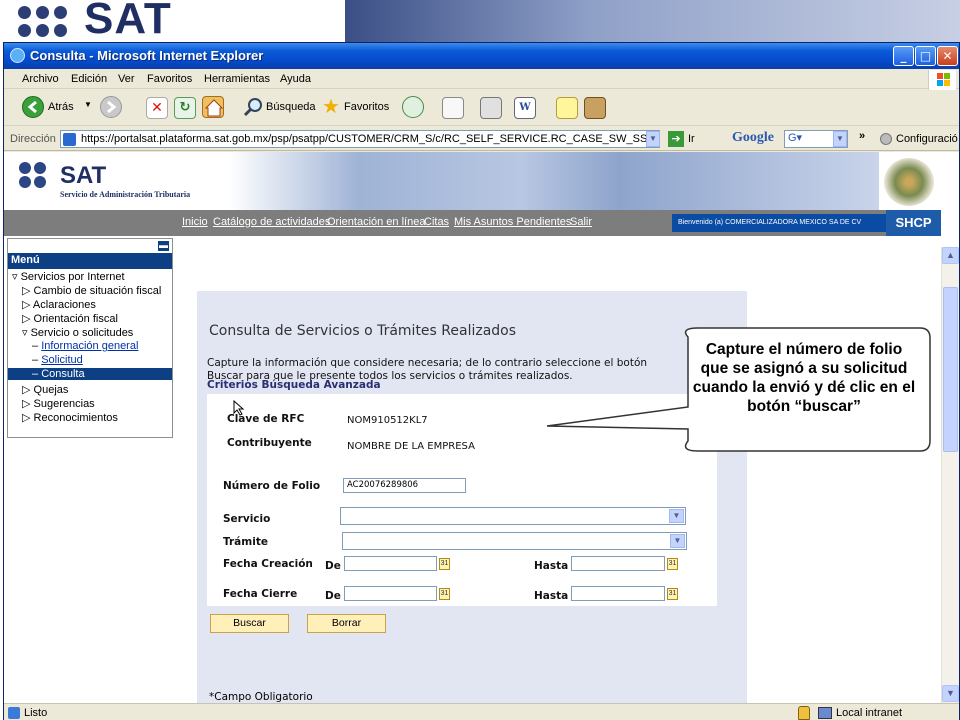 The width and height of the screenshot is (960, 720). What do you see at coordinates (157, 108) in the screenshot?
I see `stop-icon: ✕` at bounding box center [157, 108].